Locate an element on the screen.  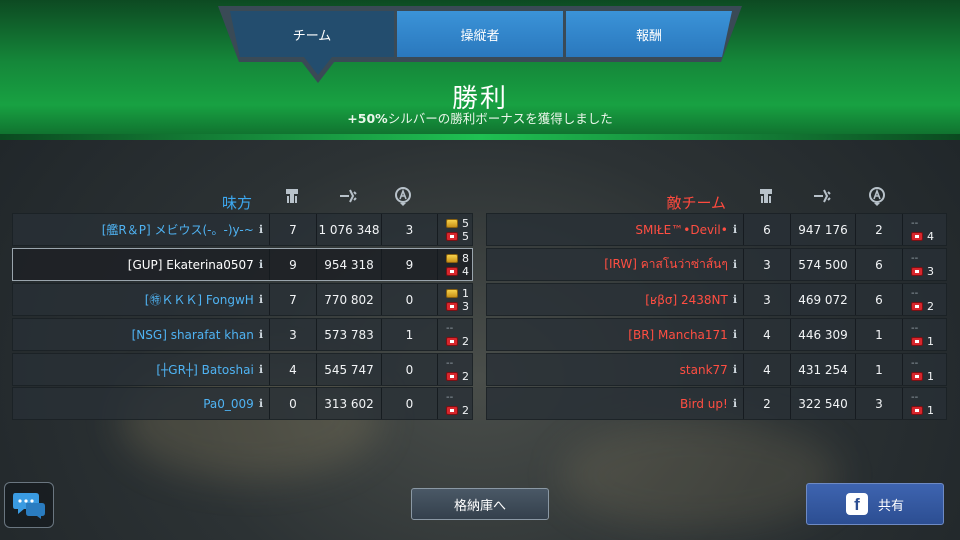
kills-value: 4 is located at coordinates (292, 369).